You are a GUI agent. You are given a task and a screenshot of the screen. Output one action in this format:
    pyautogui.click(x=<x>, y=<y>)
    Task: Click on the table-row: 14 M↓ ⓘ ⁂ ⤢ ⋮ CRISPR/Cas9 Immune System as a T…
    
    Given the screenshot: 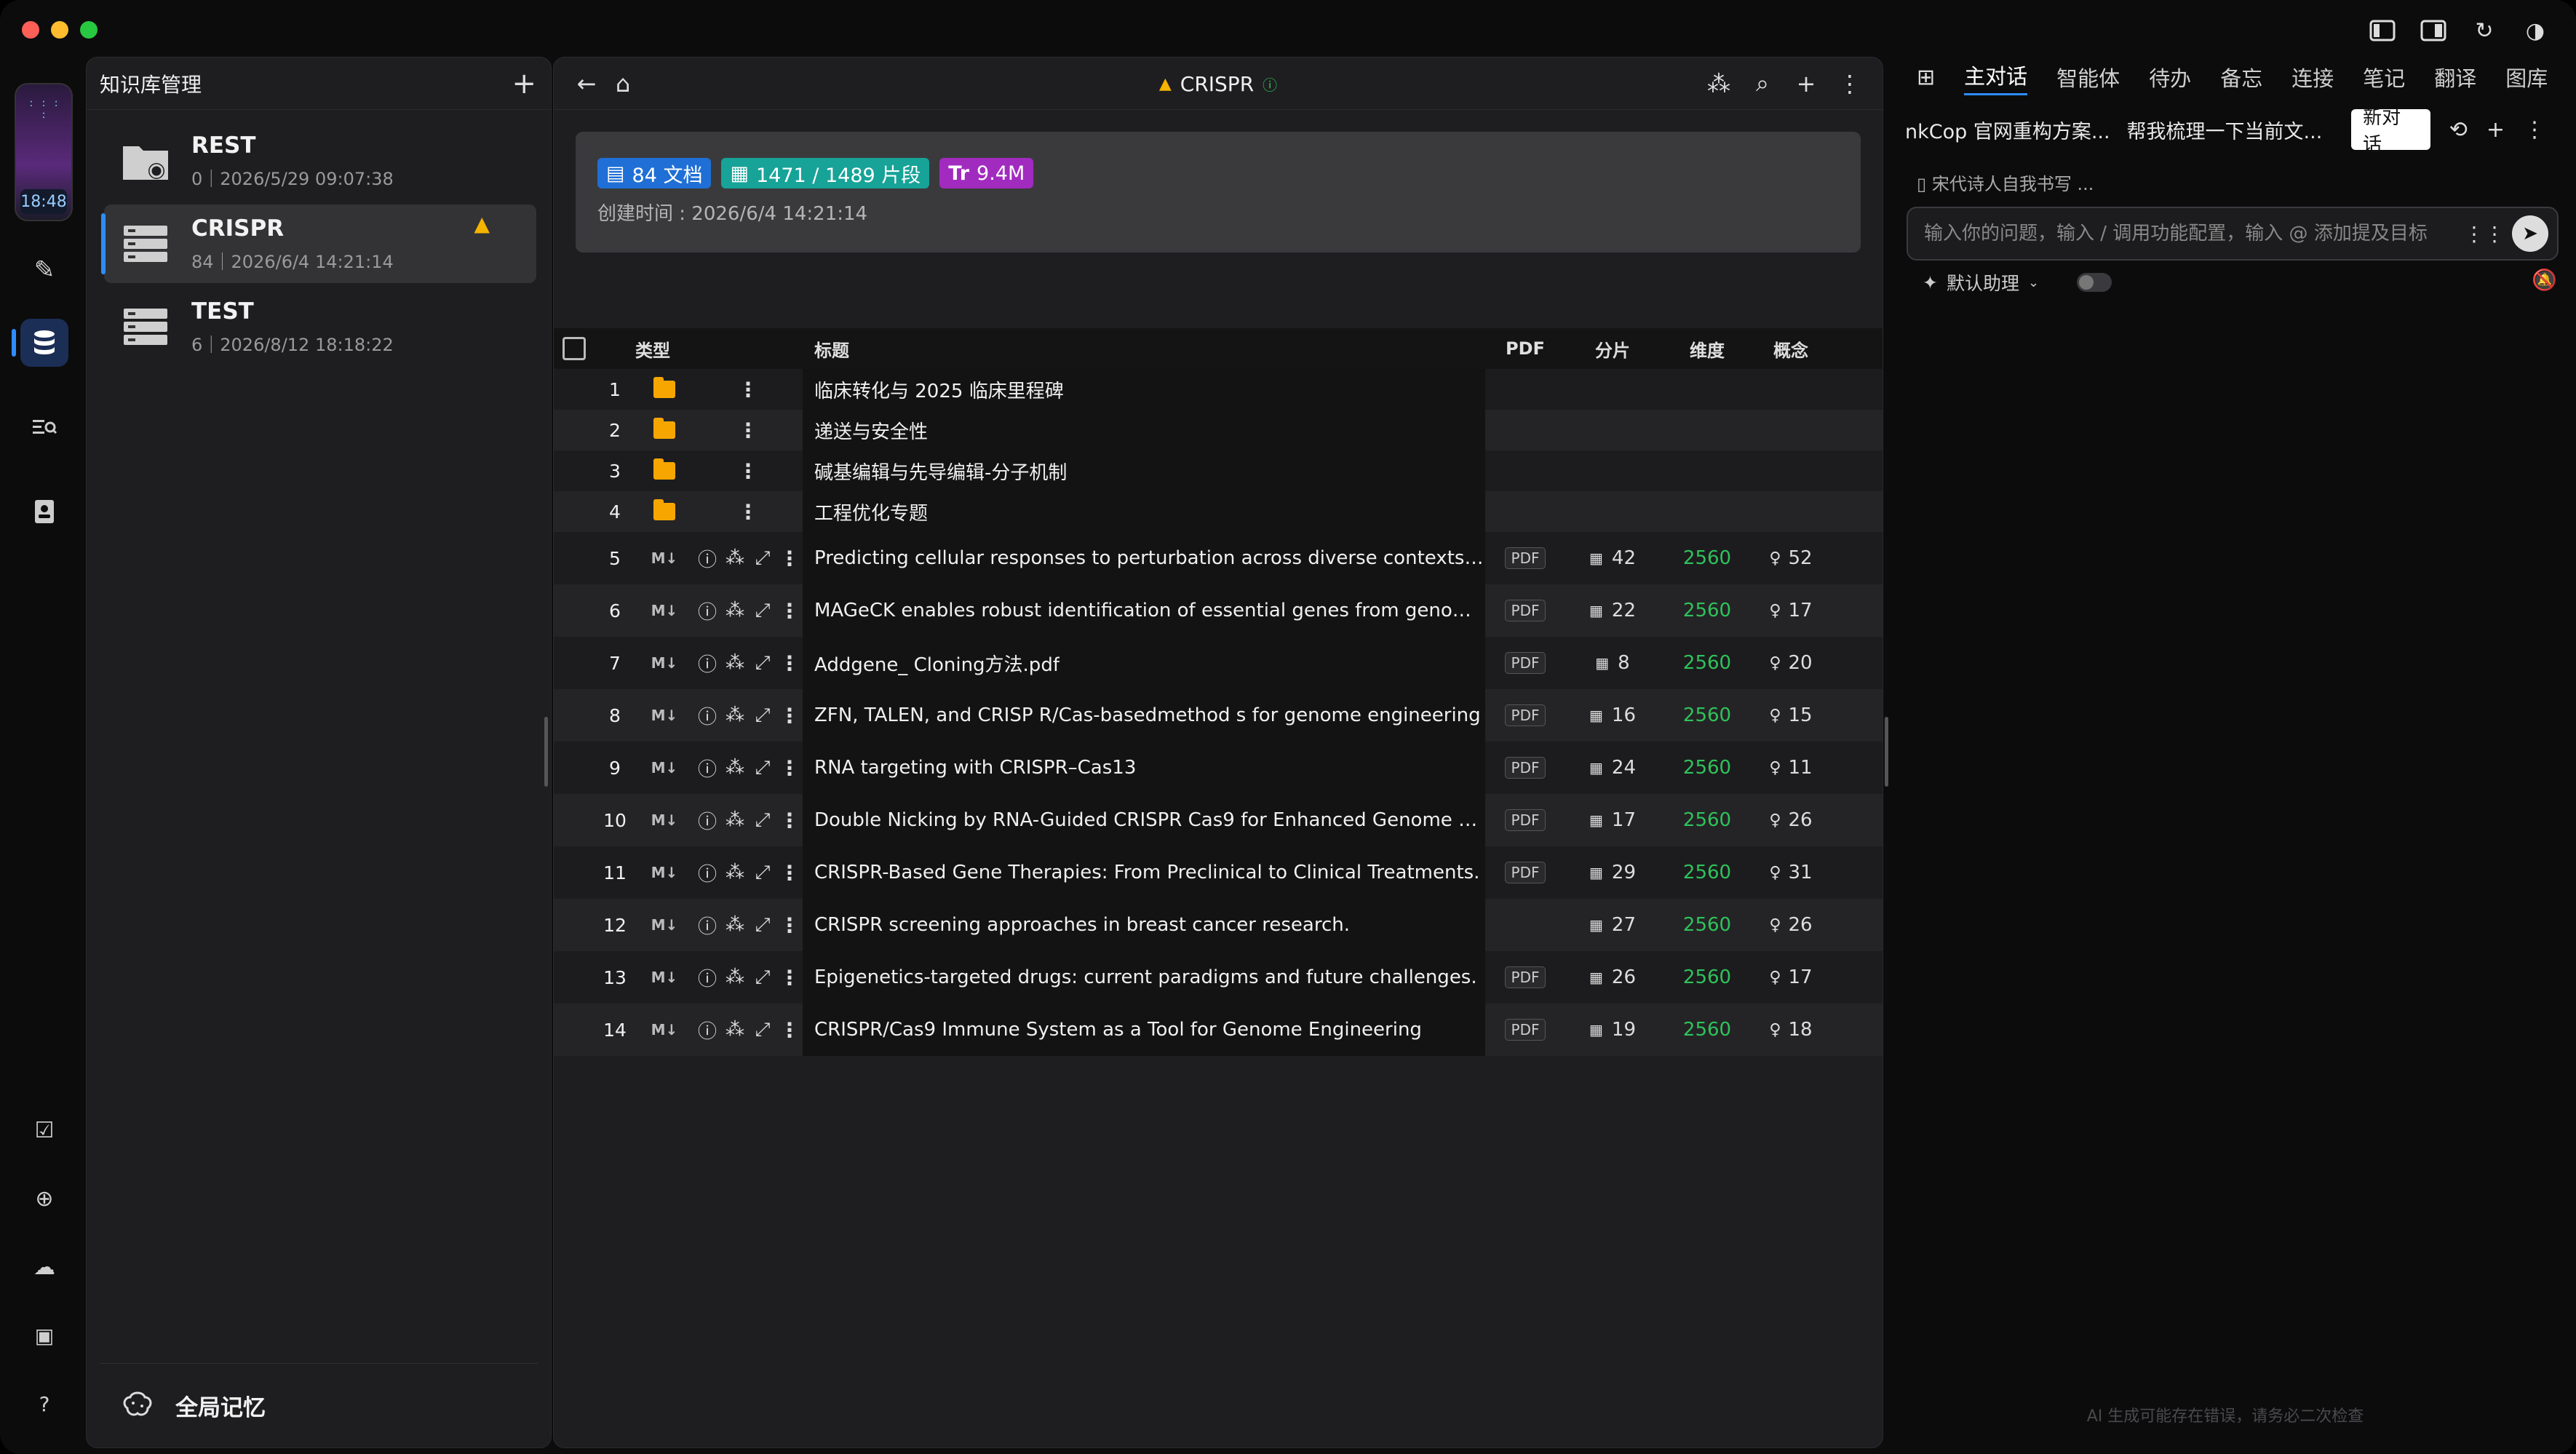 What is the action you would take?
    pyautogui.click(x=1218, y=1030)
    